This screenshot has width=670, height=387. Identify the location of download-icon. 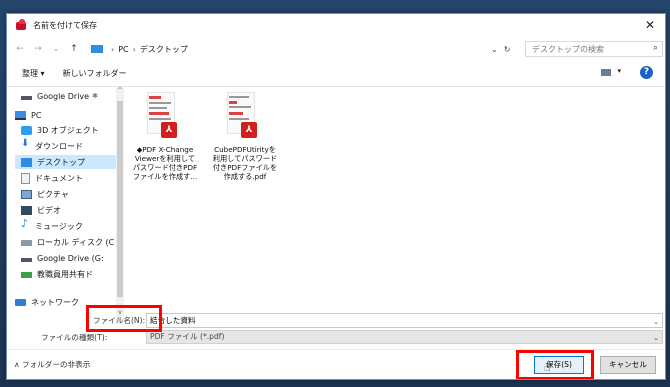
(25, 144).